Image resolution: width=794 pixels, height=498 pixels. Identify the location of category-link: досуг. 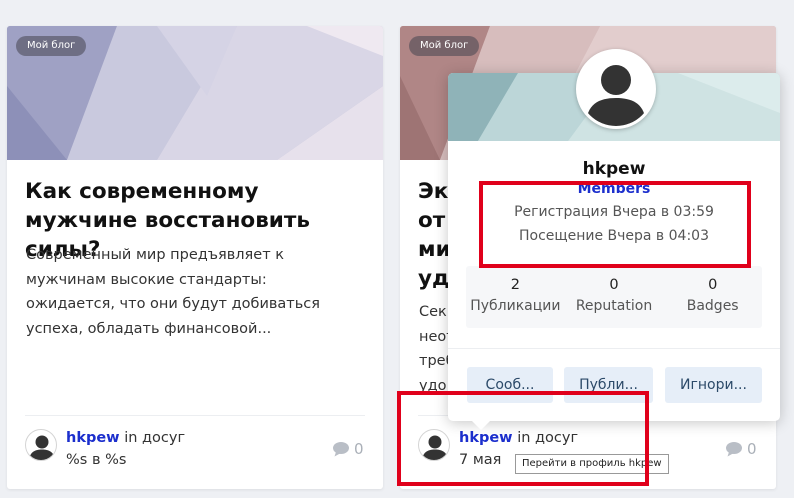
(163, 438).